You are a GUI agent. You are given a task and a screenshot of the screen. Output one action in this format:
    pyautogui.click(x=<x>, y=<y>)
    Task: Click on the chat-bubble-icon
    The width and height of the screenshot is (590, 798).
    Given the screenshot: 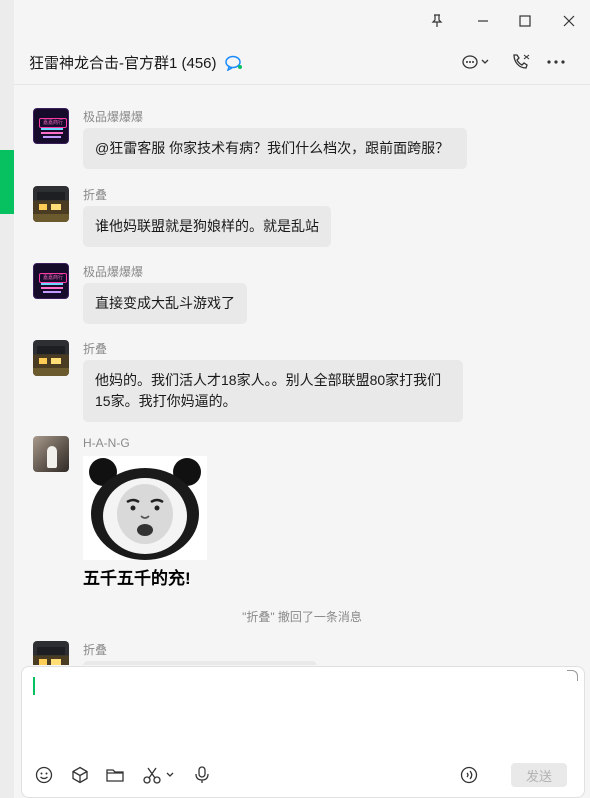 What is the action you would take?
    pyautogui.click(x=476, y=62)
    